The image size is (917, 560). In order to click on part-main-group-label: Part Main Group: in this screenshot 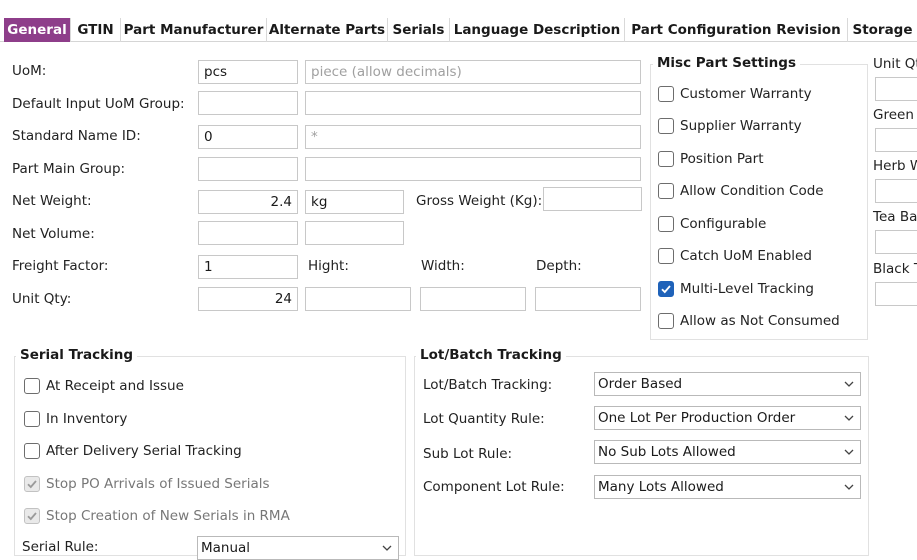, I will do `click(69, 169)`.